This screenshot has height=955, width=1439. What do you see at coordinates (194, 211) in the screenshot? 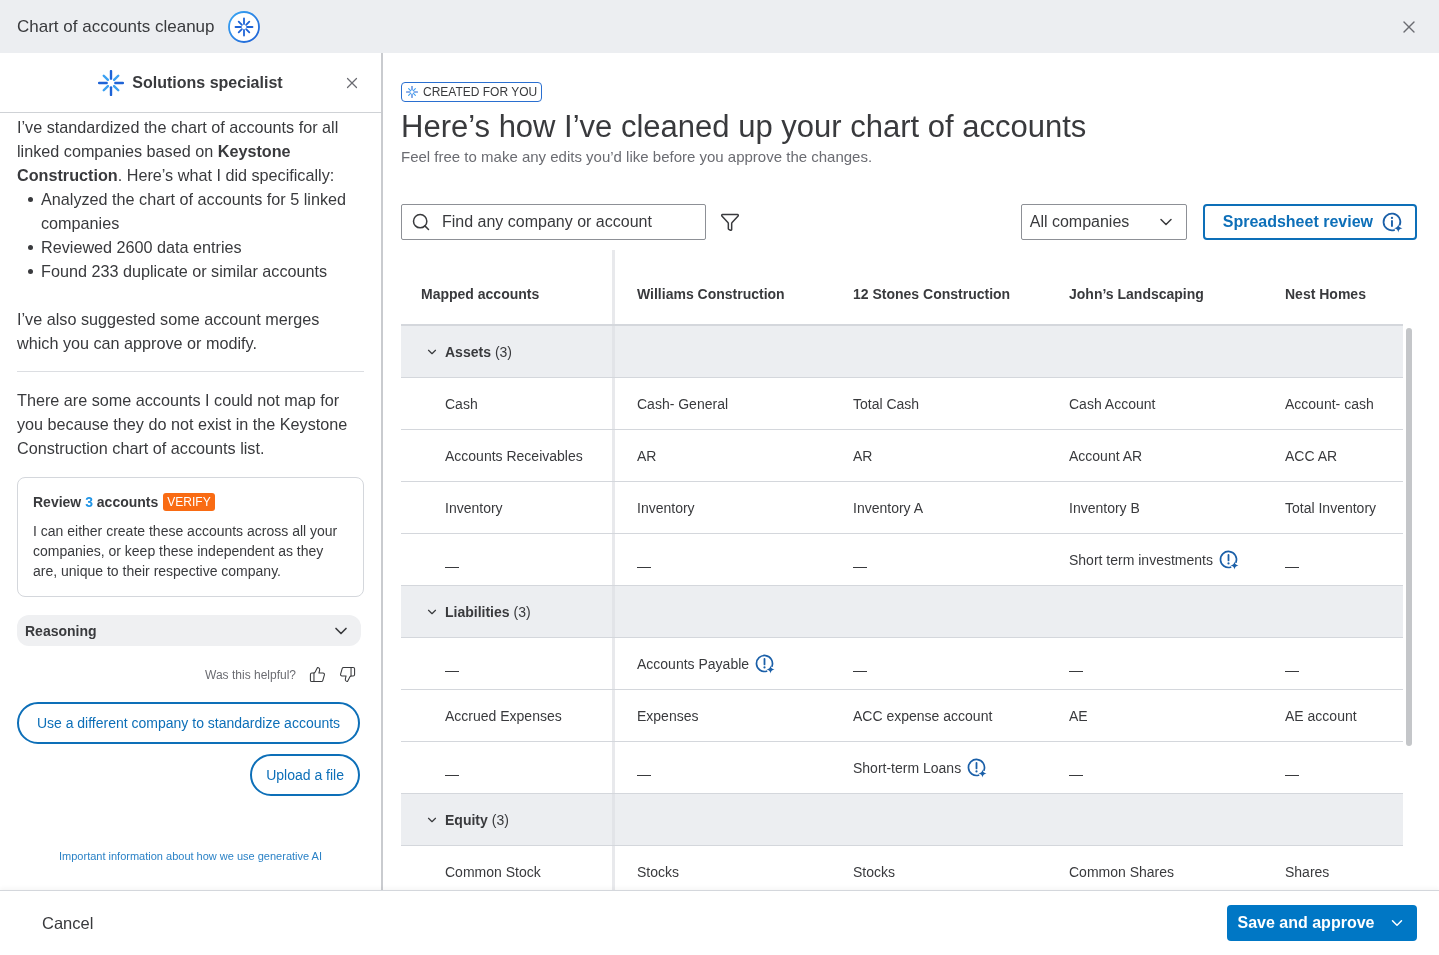
I see `step-text: Analyzed the chart of accounts for 5 linked companies` at bounding box center [194, 211].